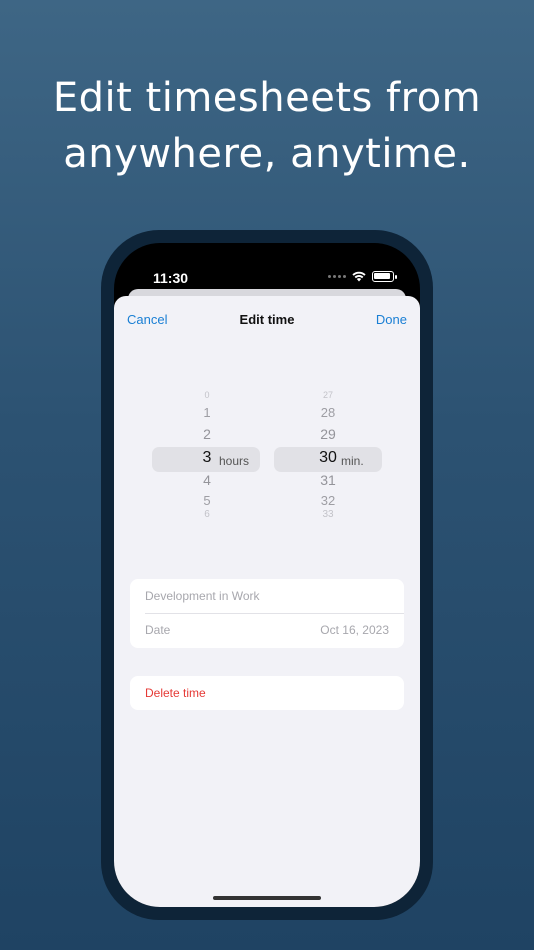 The image size is (534, 950). Describe the element at coordinates (207, 480) in the screenshot. I see `hours-option: 4` at that location.